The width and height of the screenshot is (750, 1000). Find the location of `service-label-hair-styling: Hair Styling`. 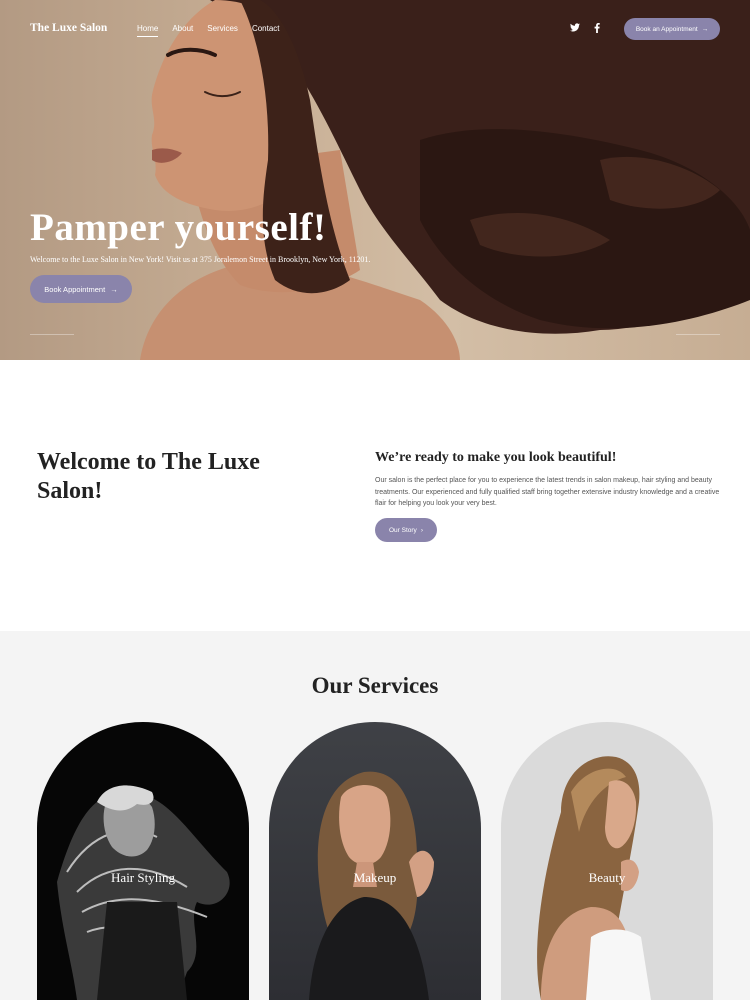

service-label-hair-styling: Hair Styling is located at coordinates (143, 877).